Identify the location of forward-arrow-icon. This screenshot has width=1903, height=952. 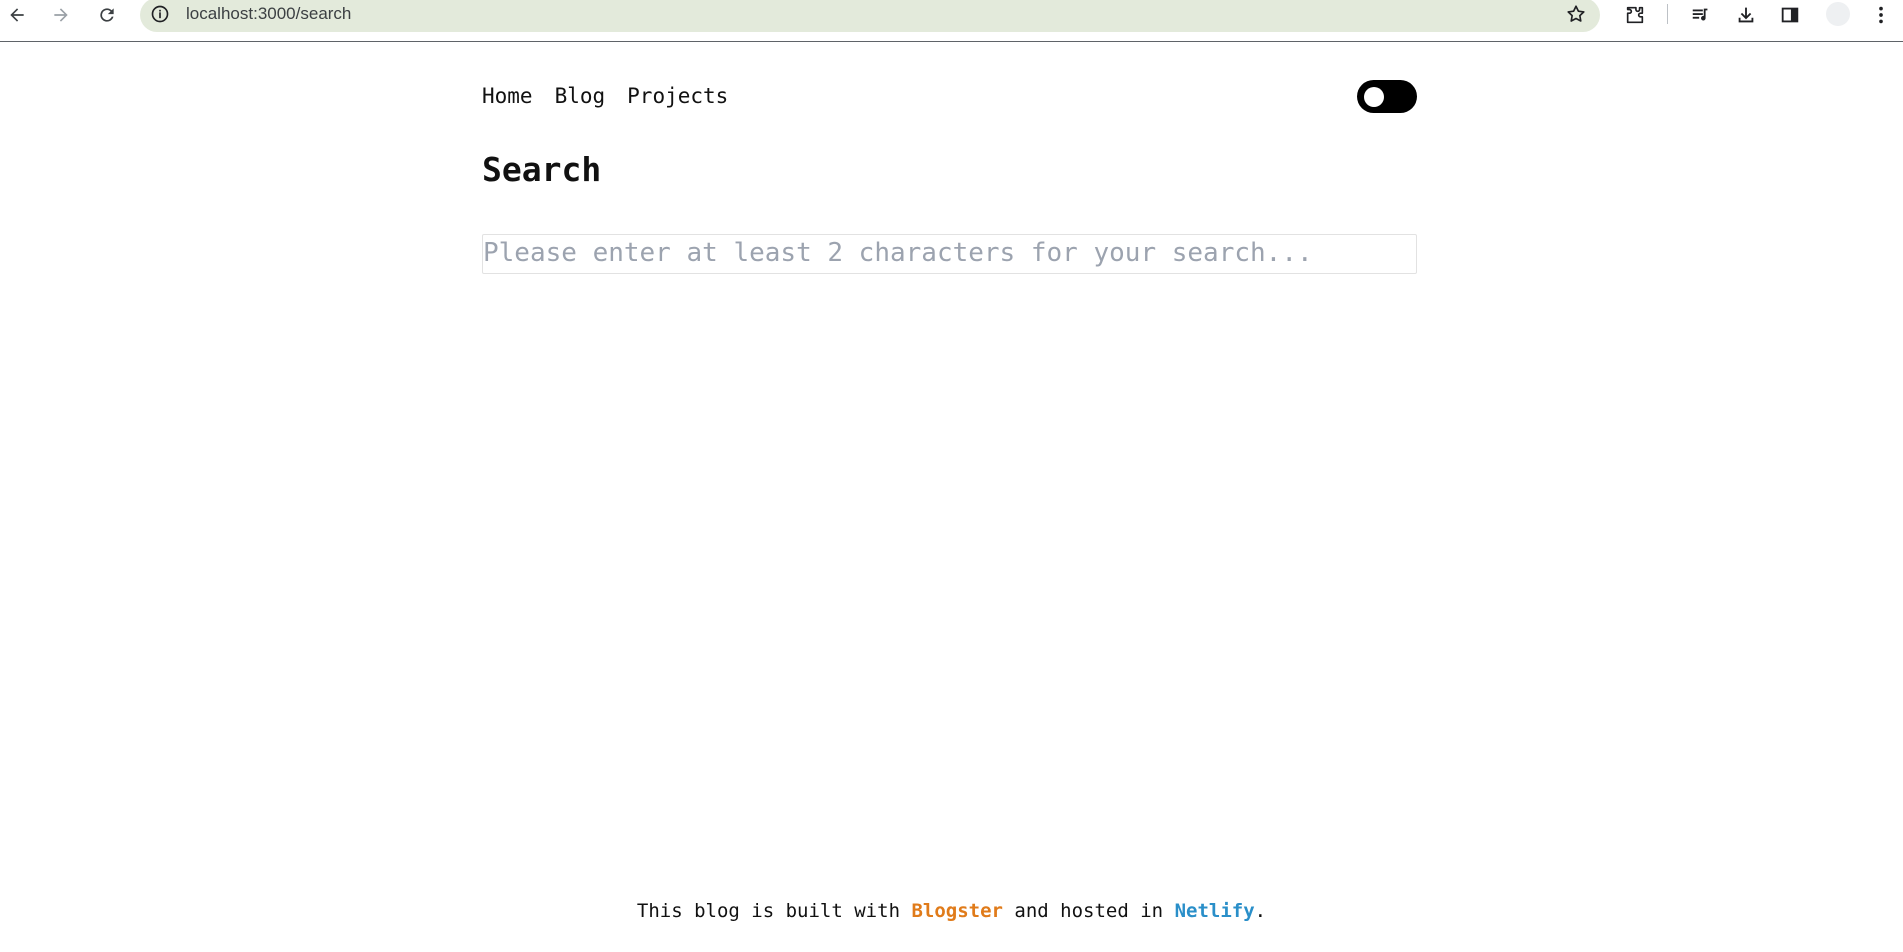
(61, 15).